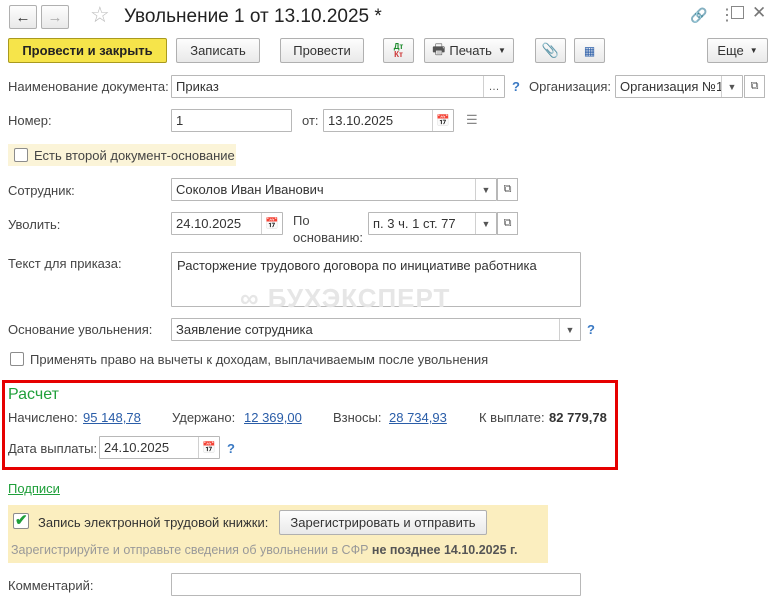 This screenshot has height=602, width=777. I want to click on checkmark-icon: ✔, so click(21, 520).